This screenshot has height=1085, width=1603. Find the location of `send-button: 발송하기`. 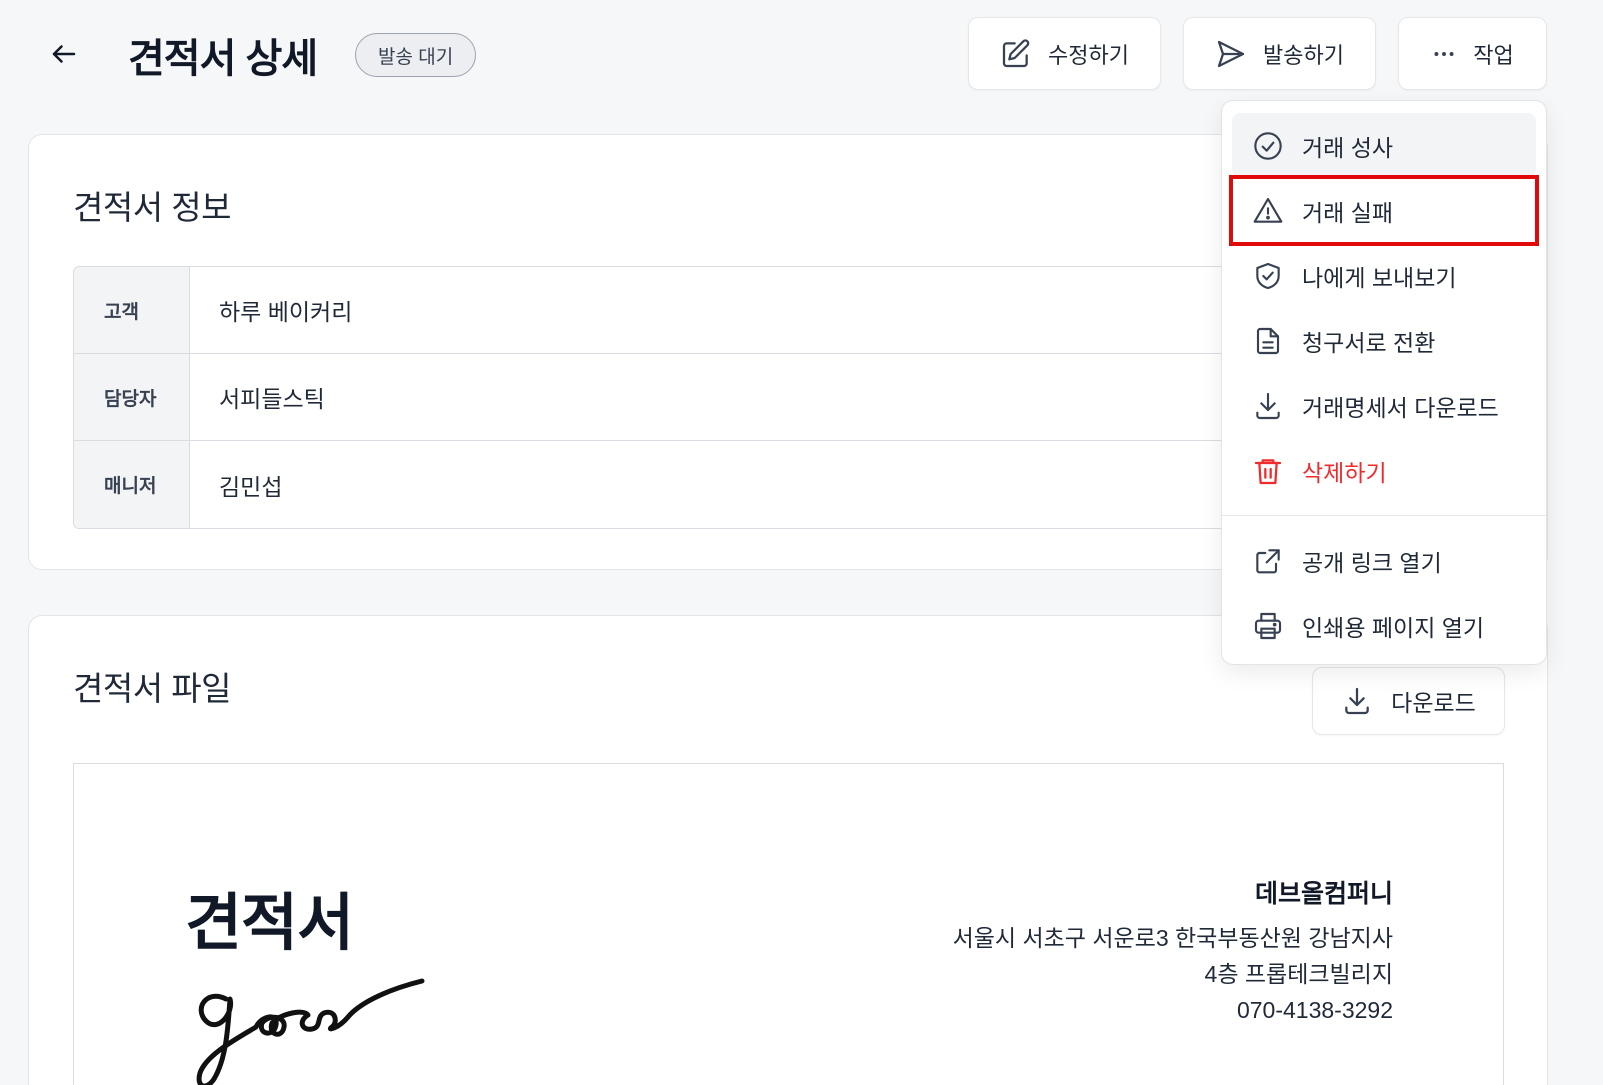

send-button: 발송하기 is located at coordinates (1279, 53).